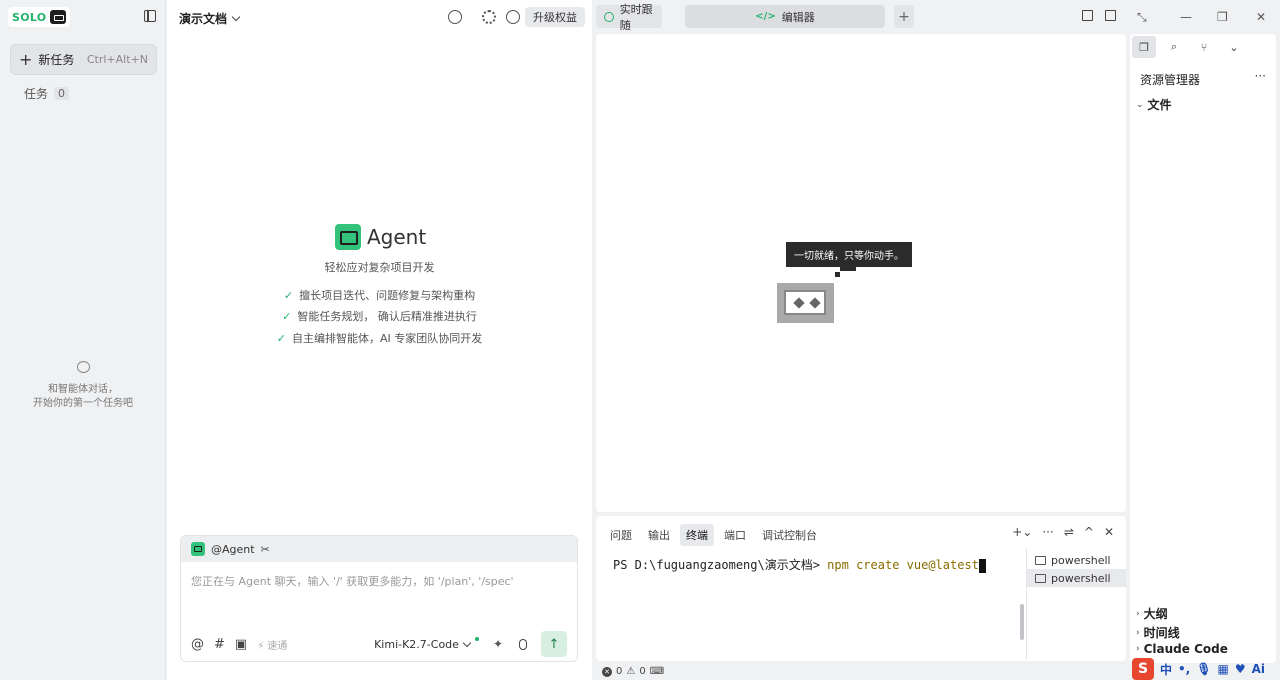  I want to click on panel-right-icon, so click(1110, 15).